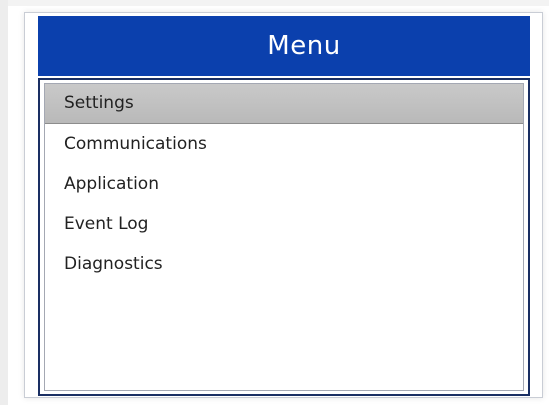 The image size is (549, 405). What do you see at coordinates (284, 104) in the screenshot?
I see `menu-item-settings: Settings` at bounding box center [284, 104].